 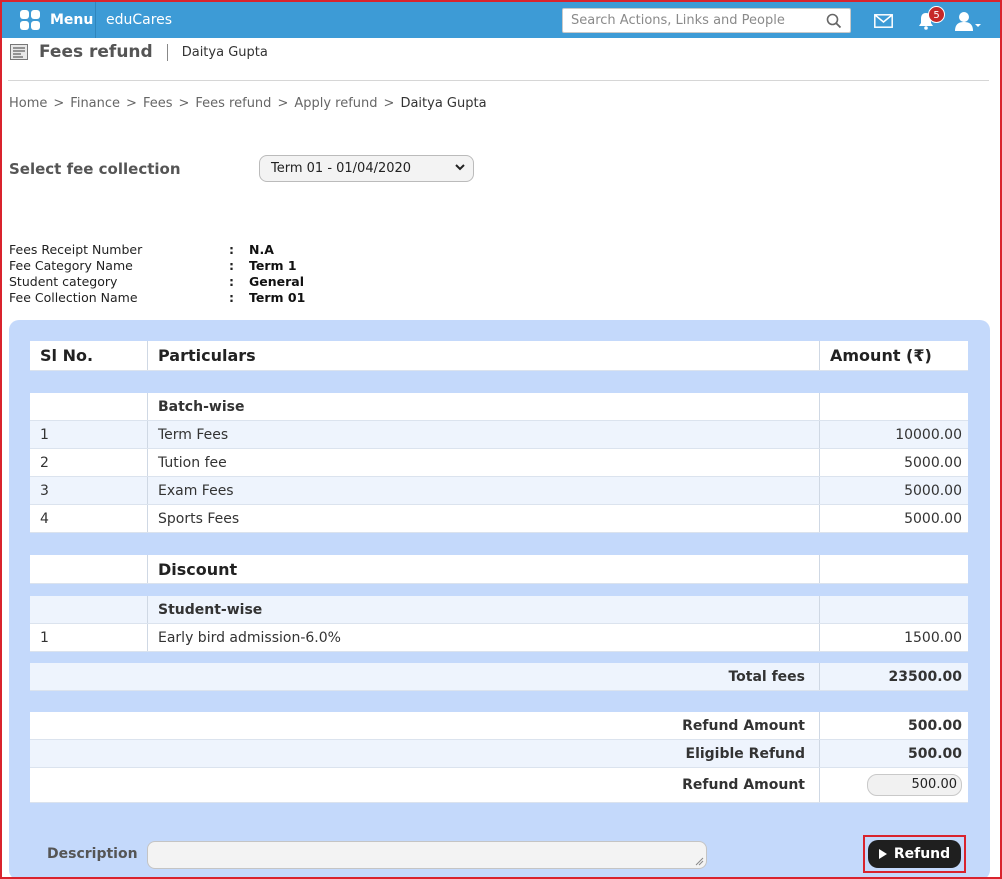 I want to click on breadcrumb-finance: Finance, so click(x=95, y=103).